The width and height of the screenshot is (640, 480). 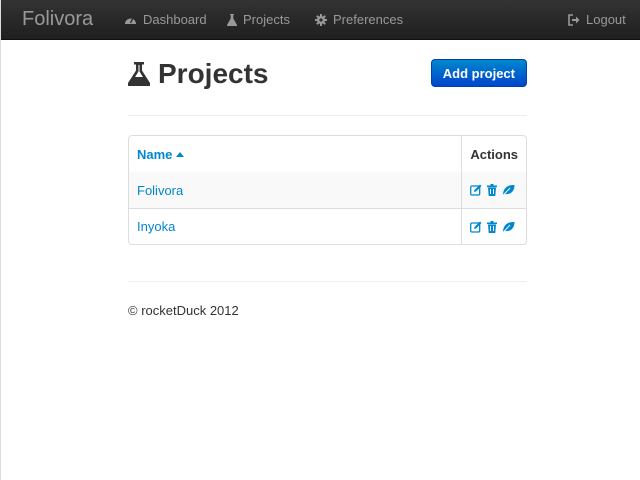 I want to click on sort-by-name-link: Name, so click(x=161, y=154).